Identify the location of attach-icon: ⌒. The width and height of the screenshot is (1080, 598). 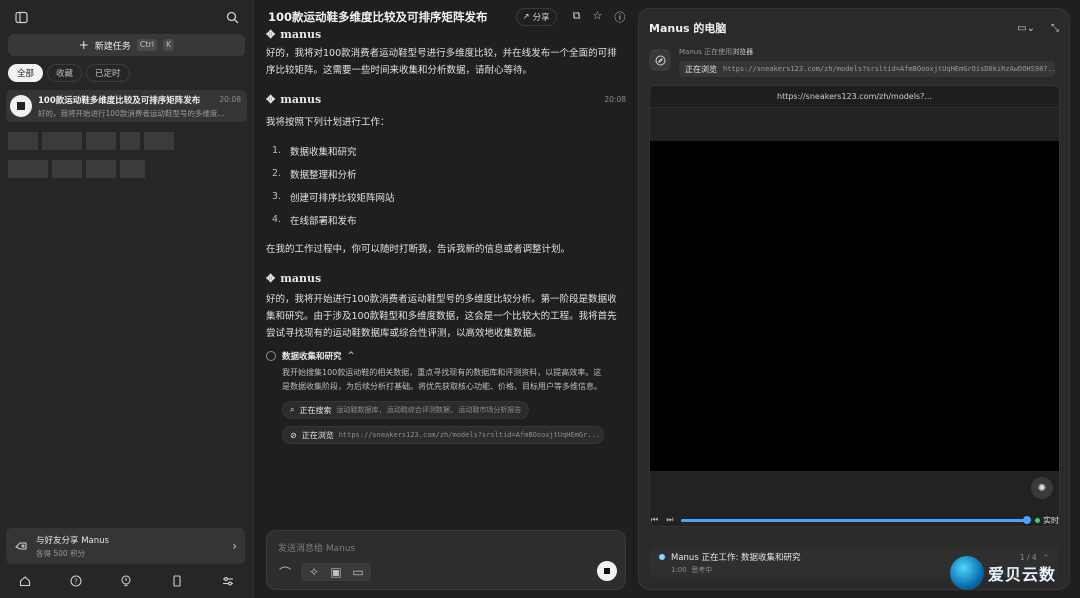
(285, 572).